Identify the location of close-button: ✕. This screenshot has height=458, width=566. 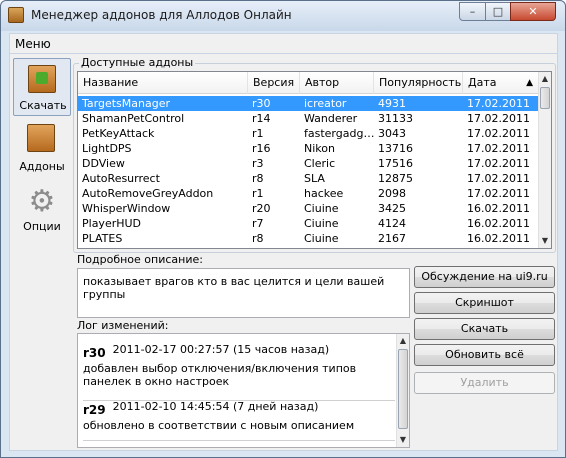
(533, 11).